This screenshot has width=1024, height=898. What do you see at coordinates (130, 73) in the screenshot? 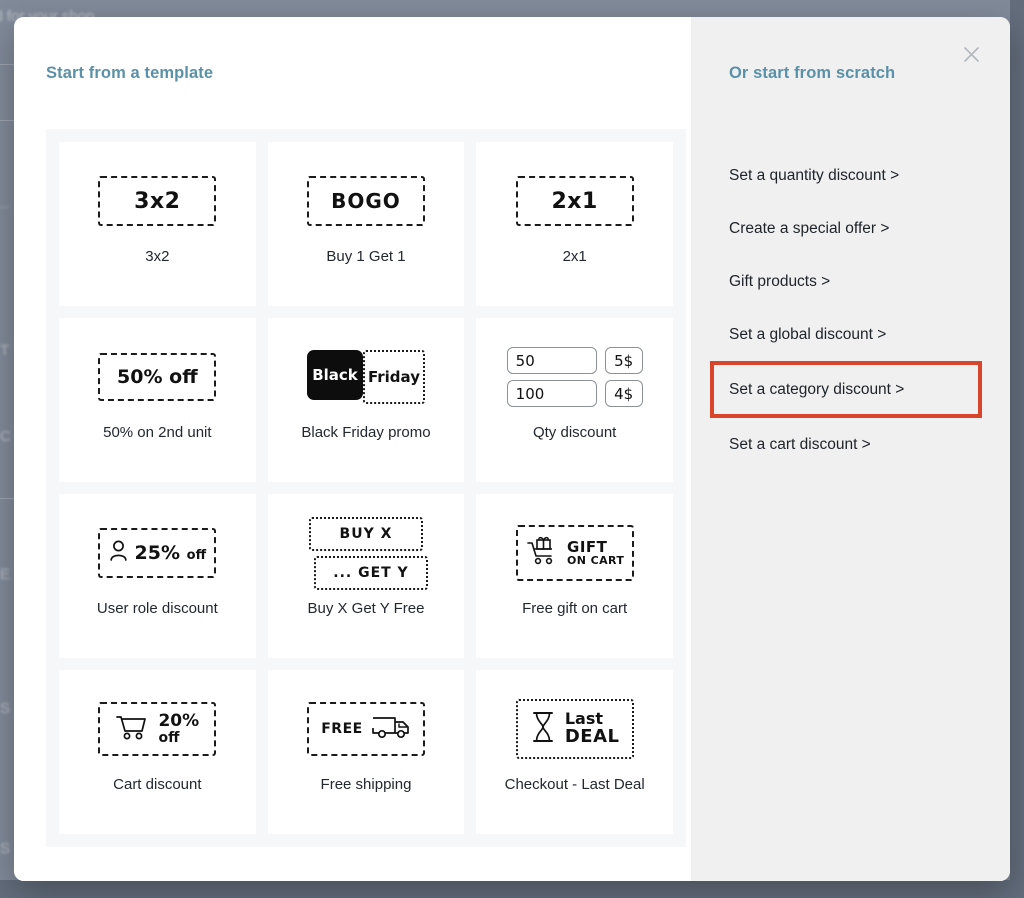
I see `templates-panel-title: Start from a template` at bounding box center [130, 73].